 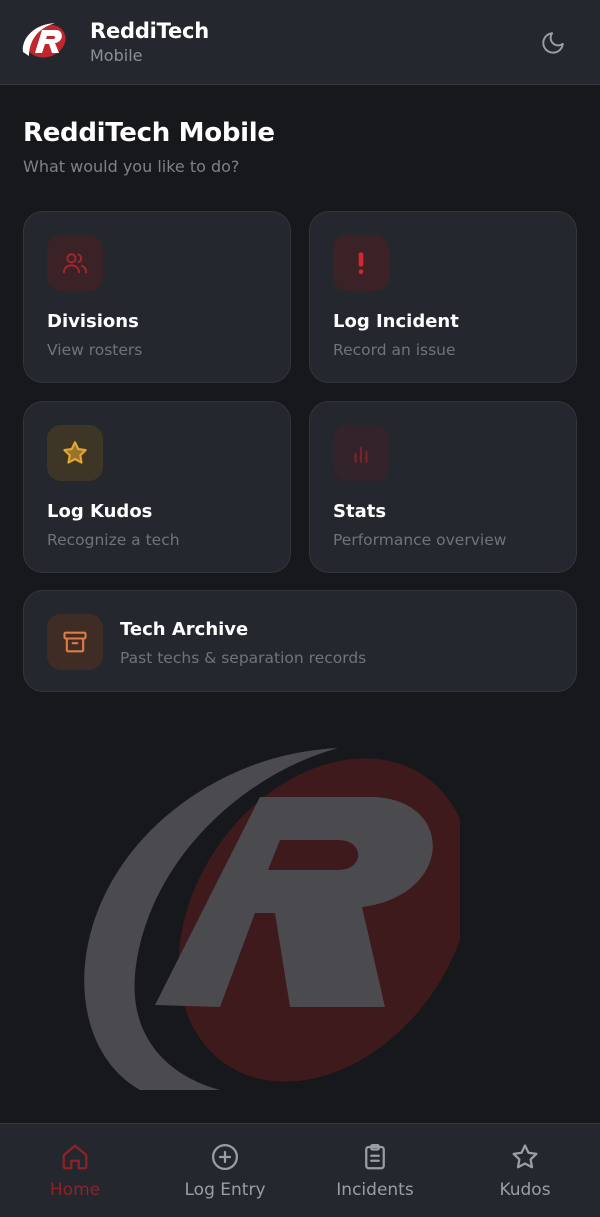 I want to click on page-title: ReddiTech Mobile, so click(x=149, y=133).